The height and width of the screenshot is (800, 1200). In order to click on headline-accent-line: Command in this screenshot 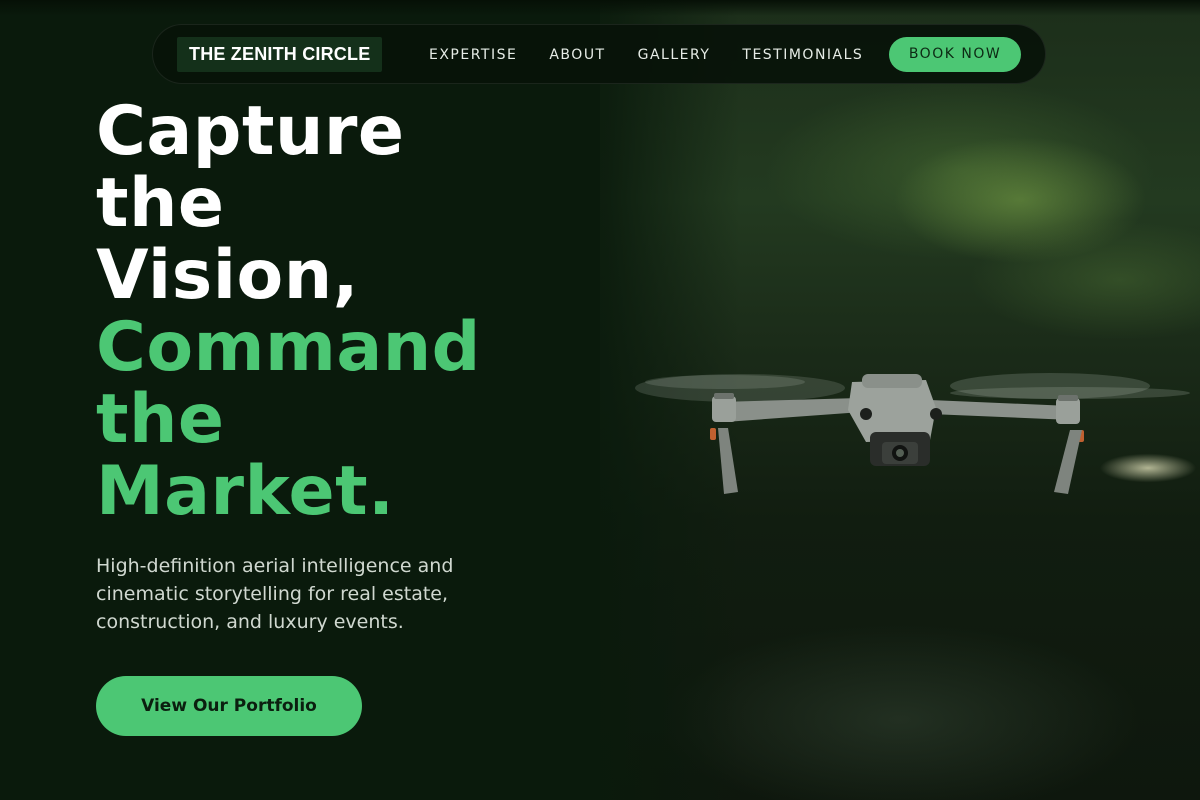, I will do `click(288, 347)`.